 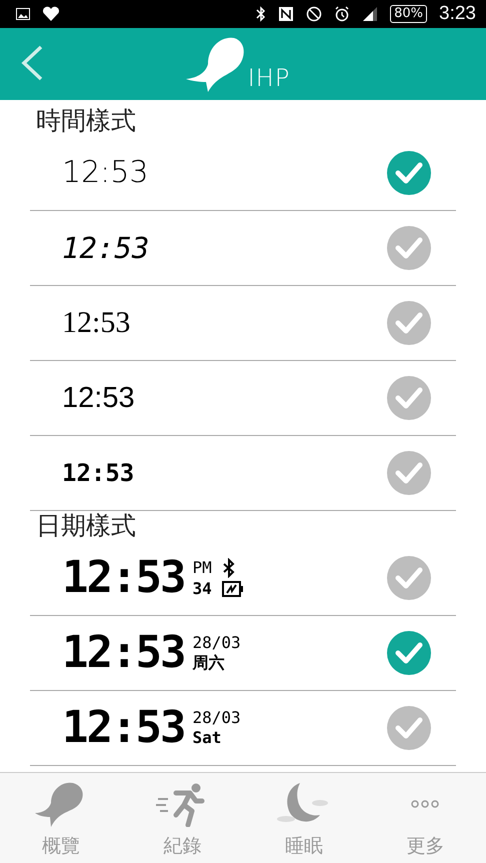 I want to click on nfc-icon, so click(x=286, y=14).